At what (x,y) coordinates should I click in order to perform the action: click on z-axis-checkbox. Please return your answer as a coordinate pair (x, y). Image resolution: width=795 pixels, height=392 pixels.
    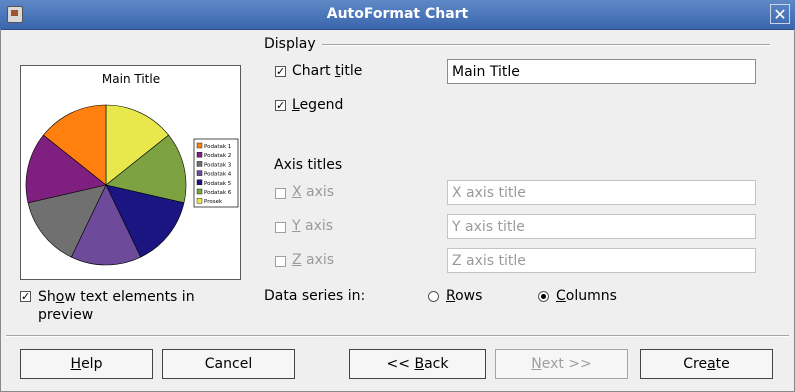
    Looking at the image, I should click on (280, 261).